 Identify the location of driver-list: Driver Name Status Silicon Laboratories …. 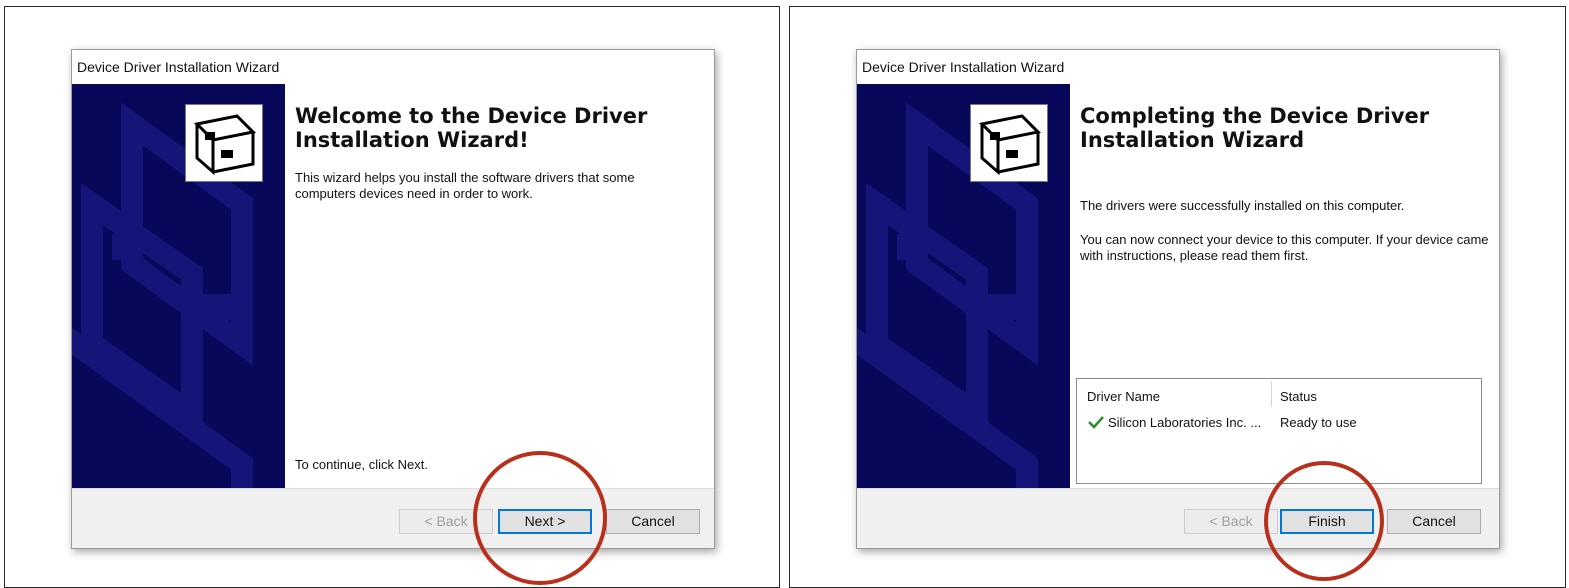
(1279, 431).